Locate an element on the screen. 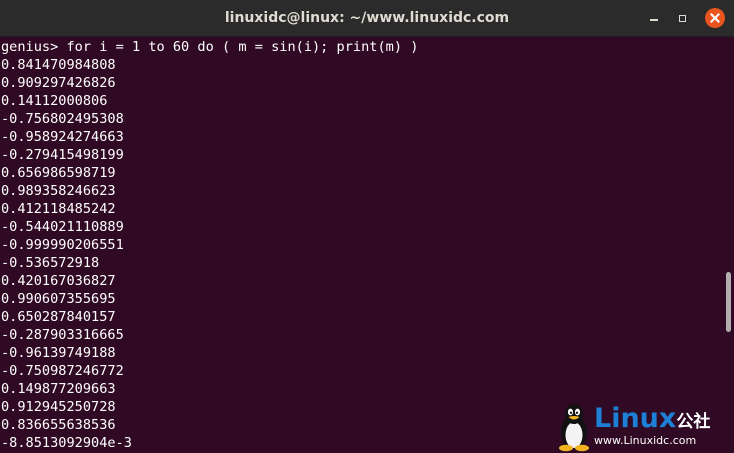 Image resolution: width=734 pixels, height=453 pixels. close-button is located at coordinates (715, 18).